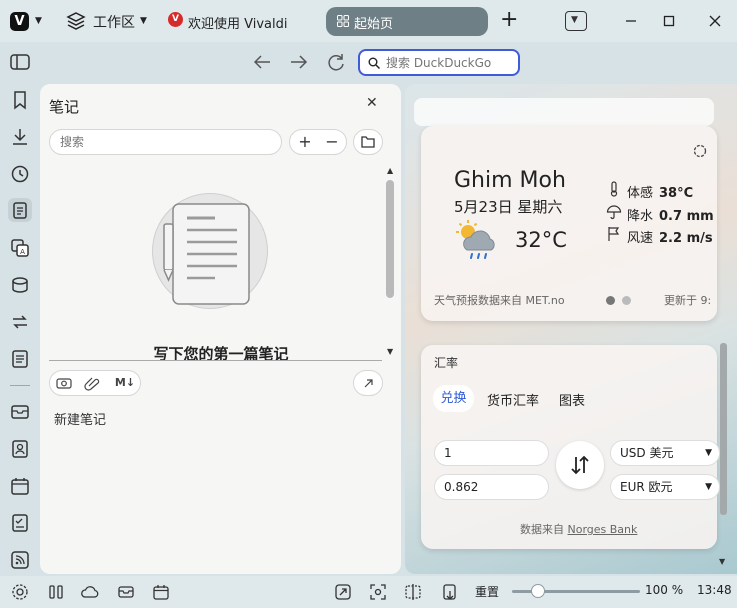 The height and width of the screenshot is (608, 737). I want to click on folder-icon, so click(368, 142).